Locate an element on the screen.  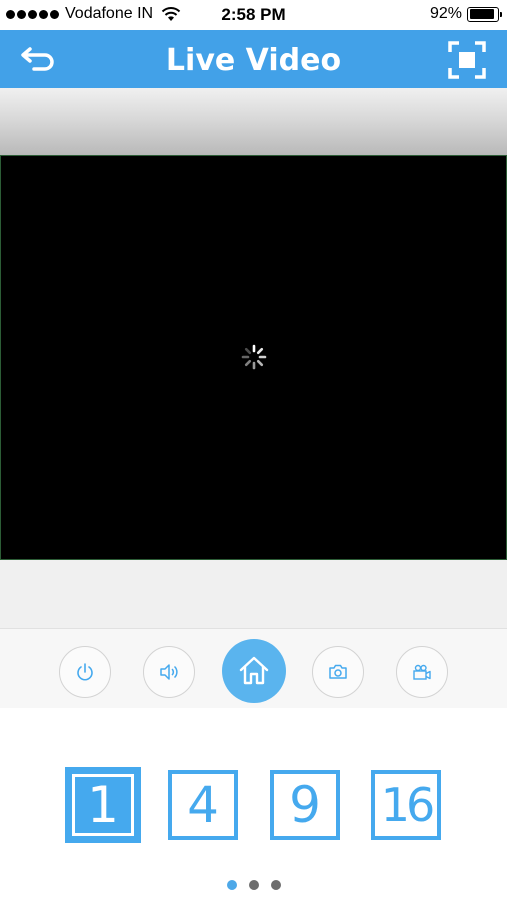
power-button is located at coordinates (85, 672).